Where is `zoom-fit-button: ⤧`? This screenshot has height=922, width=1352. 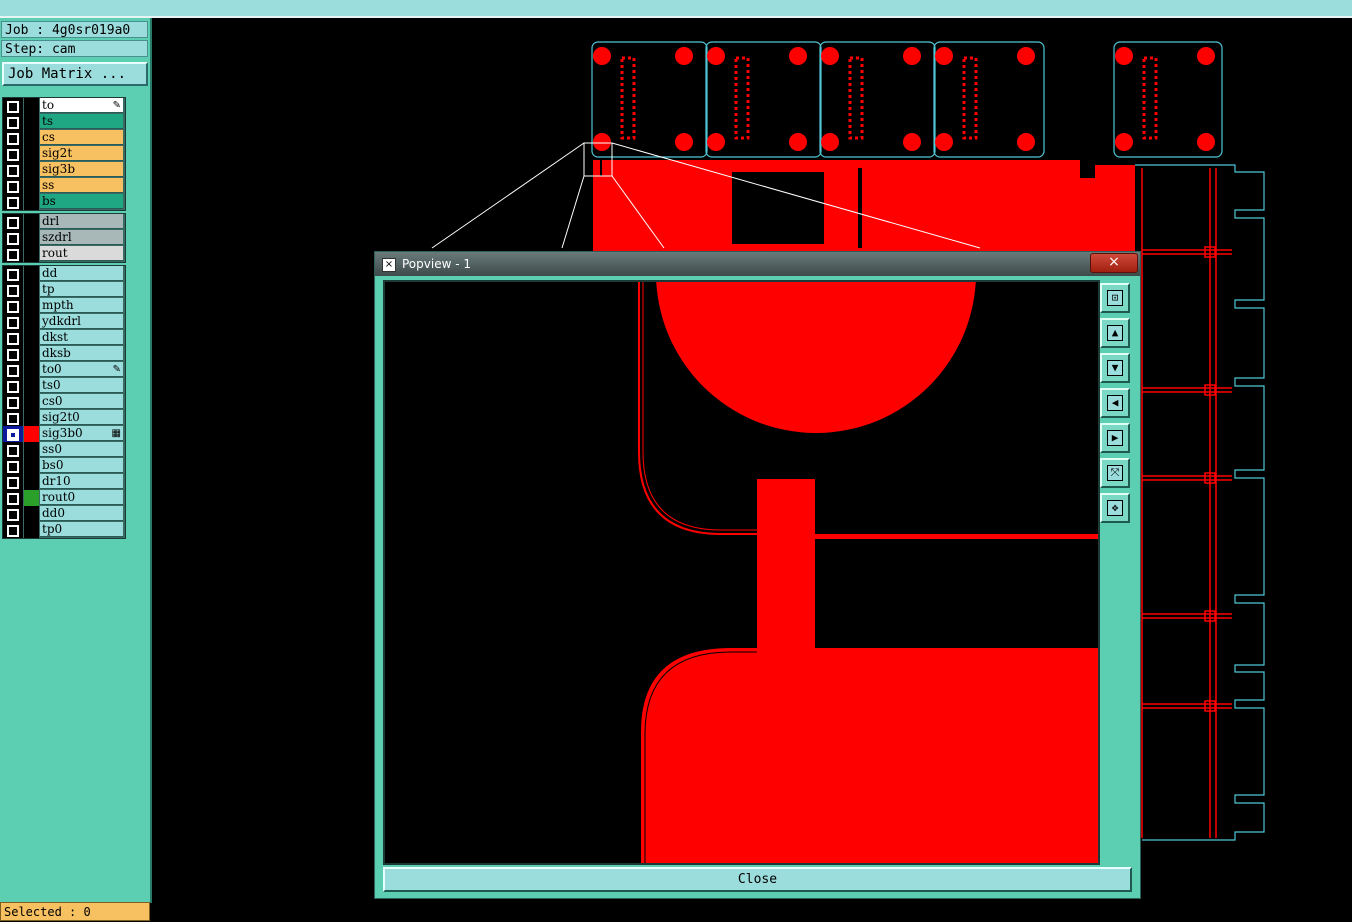
zoom-fit-button: ⤧ is located at coordinates (1115, 473).